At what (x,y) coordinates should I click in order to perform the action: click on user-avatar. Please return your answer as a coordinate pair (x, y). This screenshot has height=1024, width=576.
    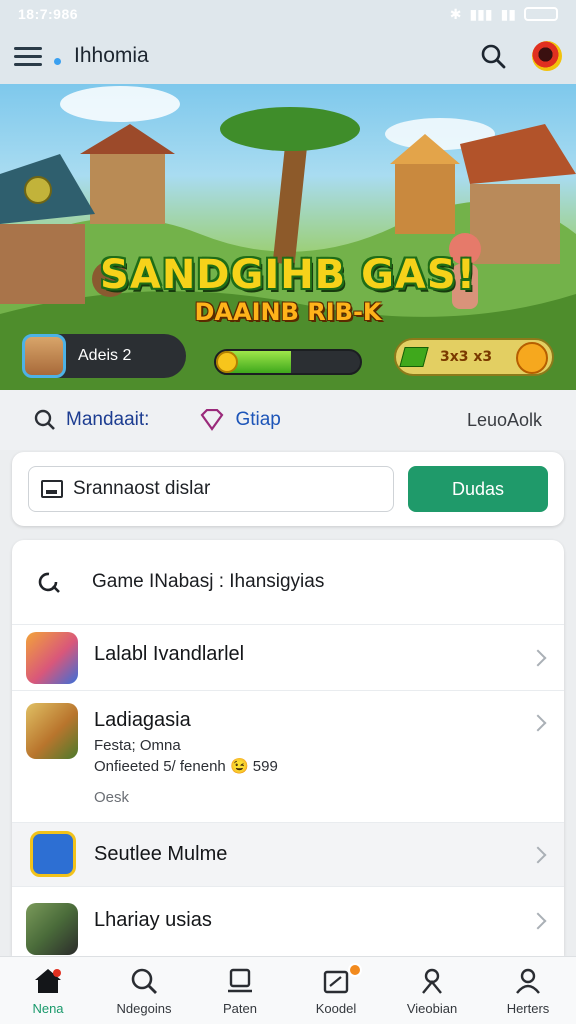
    Looking at the image, I should click on (547, 56).